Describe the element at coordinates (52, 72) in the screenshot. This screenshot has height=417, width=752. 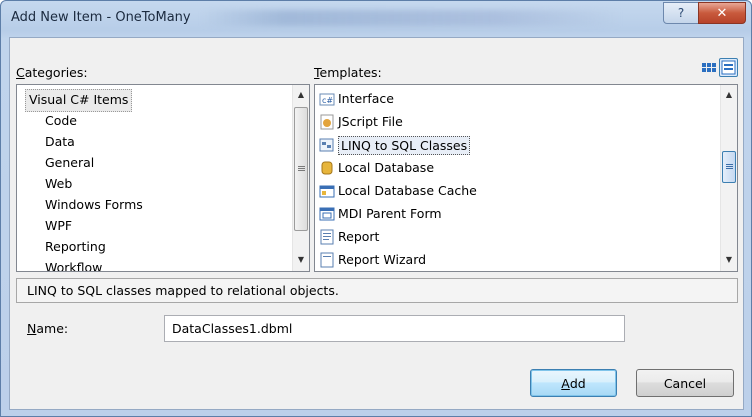
I see `categories-label: Categories:` at that location.